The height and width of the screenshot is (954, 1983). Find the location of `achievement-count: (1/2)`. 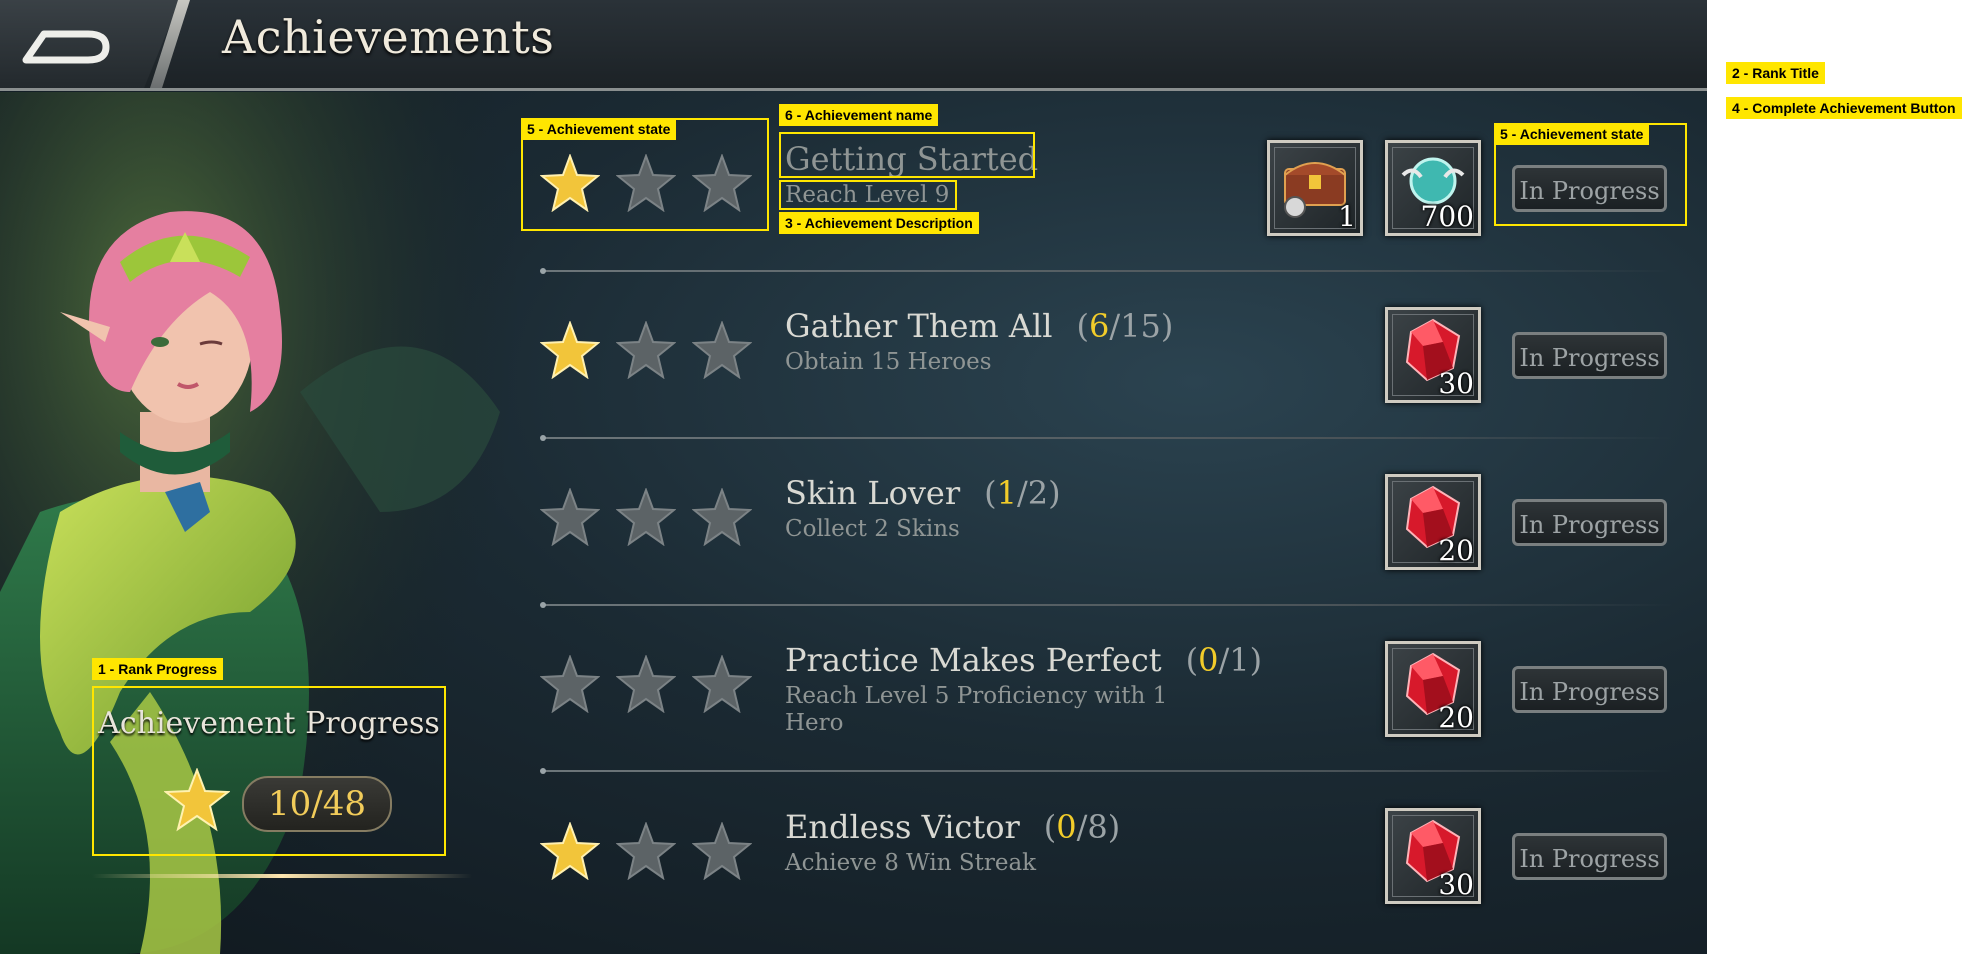

achievement-count: (1/2) is located at coordinates (1022, 493).